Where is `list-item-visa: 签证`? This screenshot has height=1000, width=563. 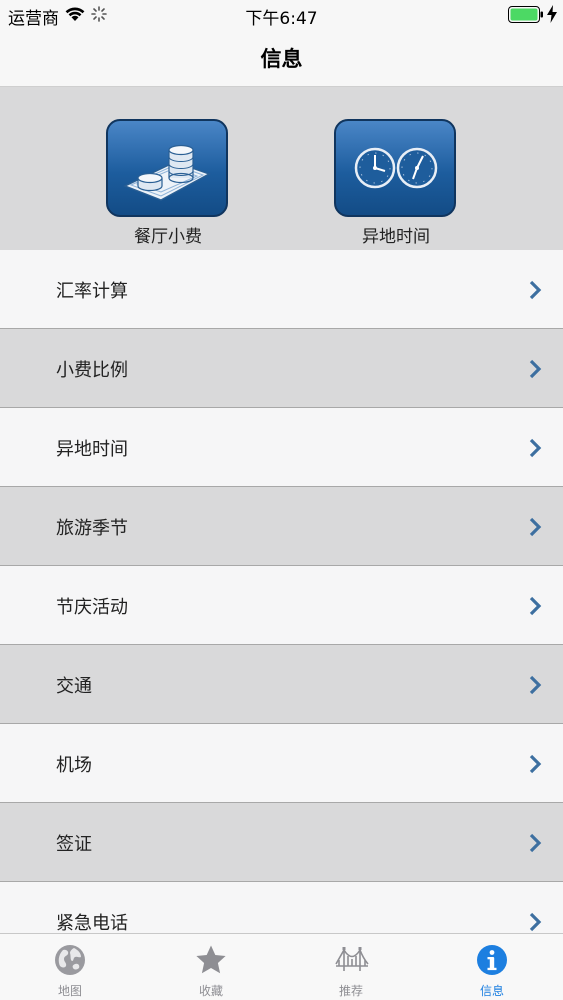
list-item-visa: 签证 is located at coordinates (281, 842).